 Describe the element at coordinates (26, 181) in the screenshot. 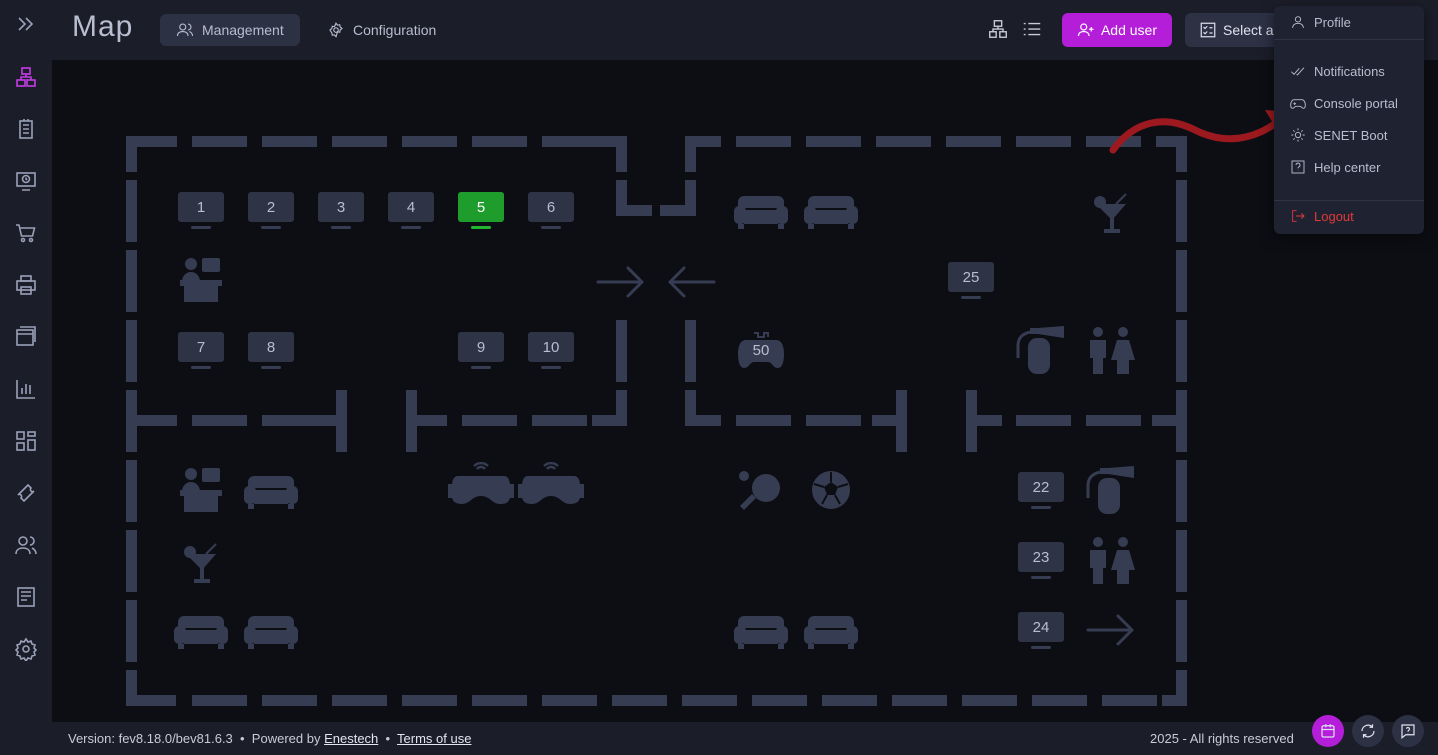

I see `sessions-icon` at that location.